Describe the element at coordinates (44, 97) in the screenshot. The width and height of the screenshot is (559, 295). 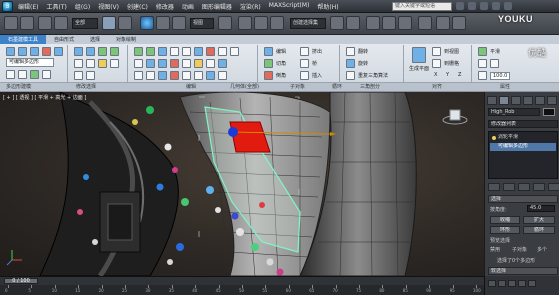
I see `viewport-label: [ + ] [ 透视 ] [ 平滑 + 高光 + 边面 ]` at that location.